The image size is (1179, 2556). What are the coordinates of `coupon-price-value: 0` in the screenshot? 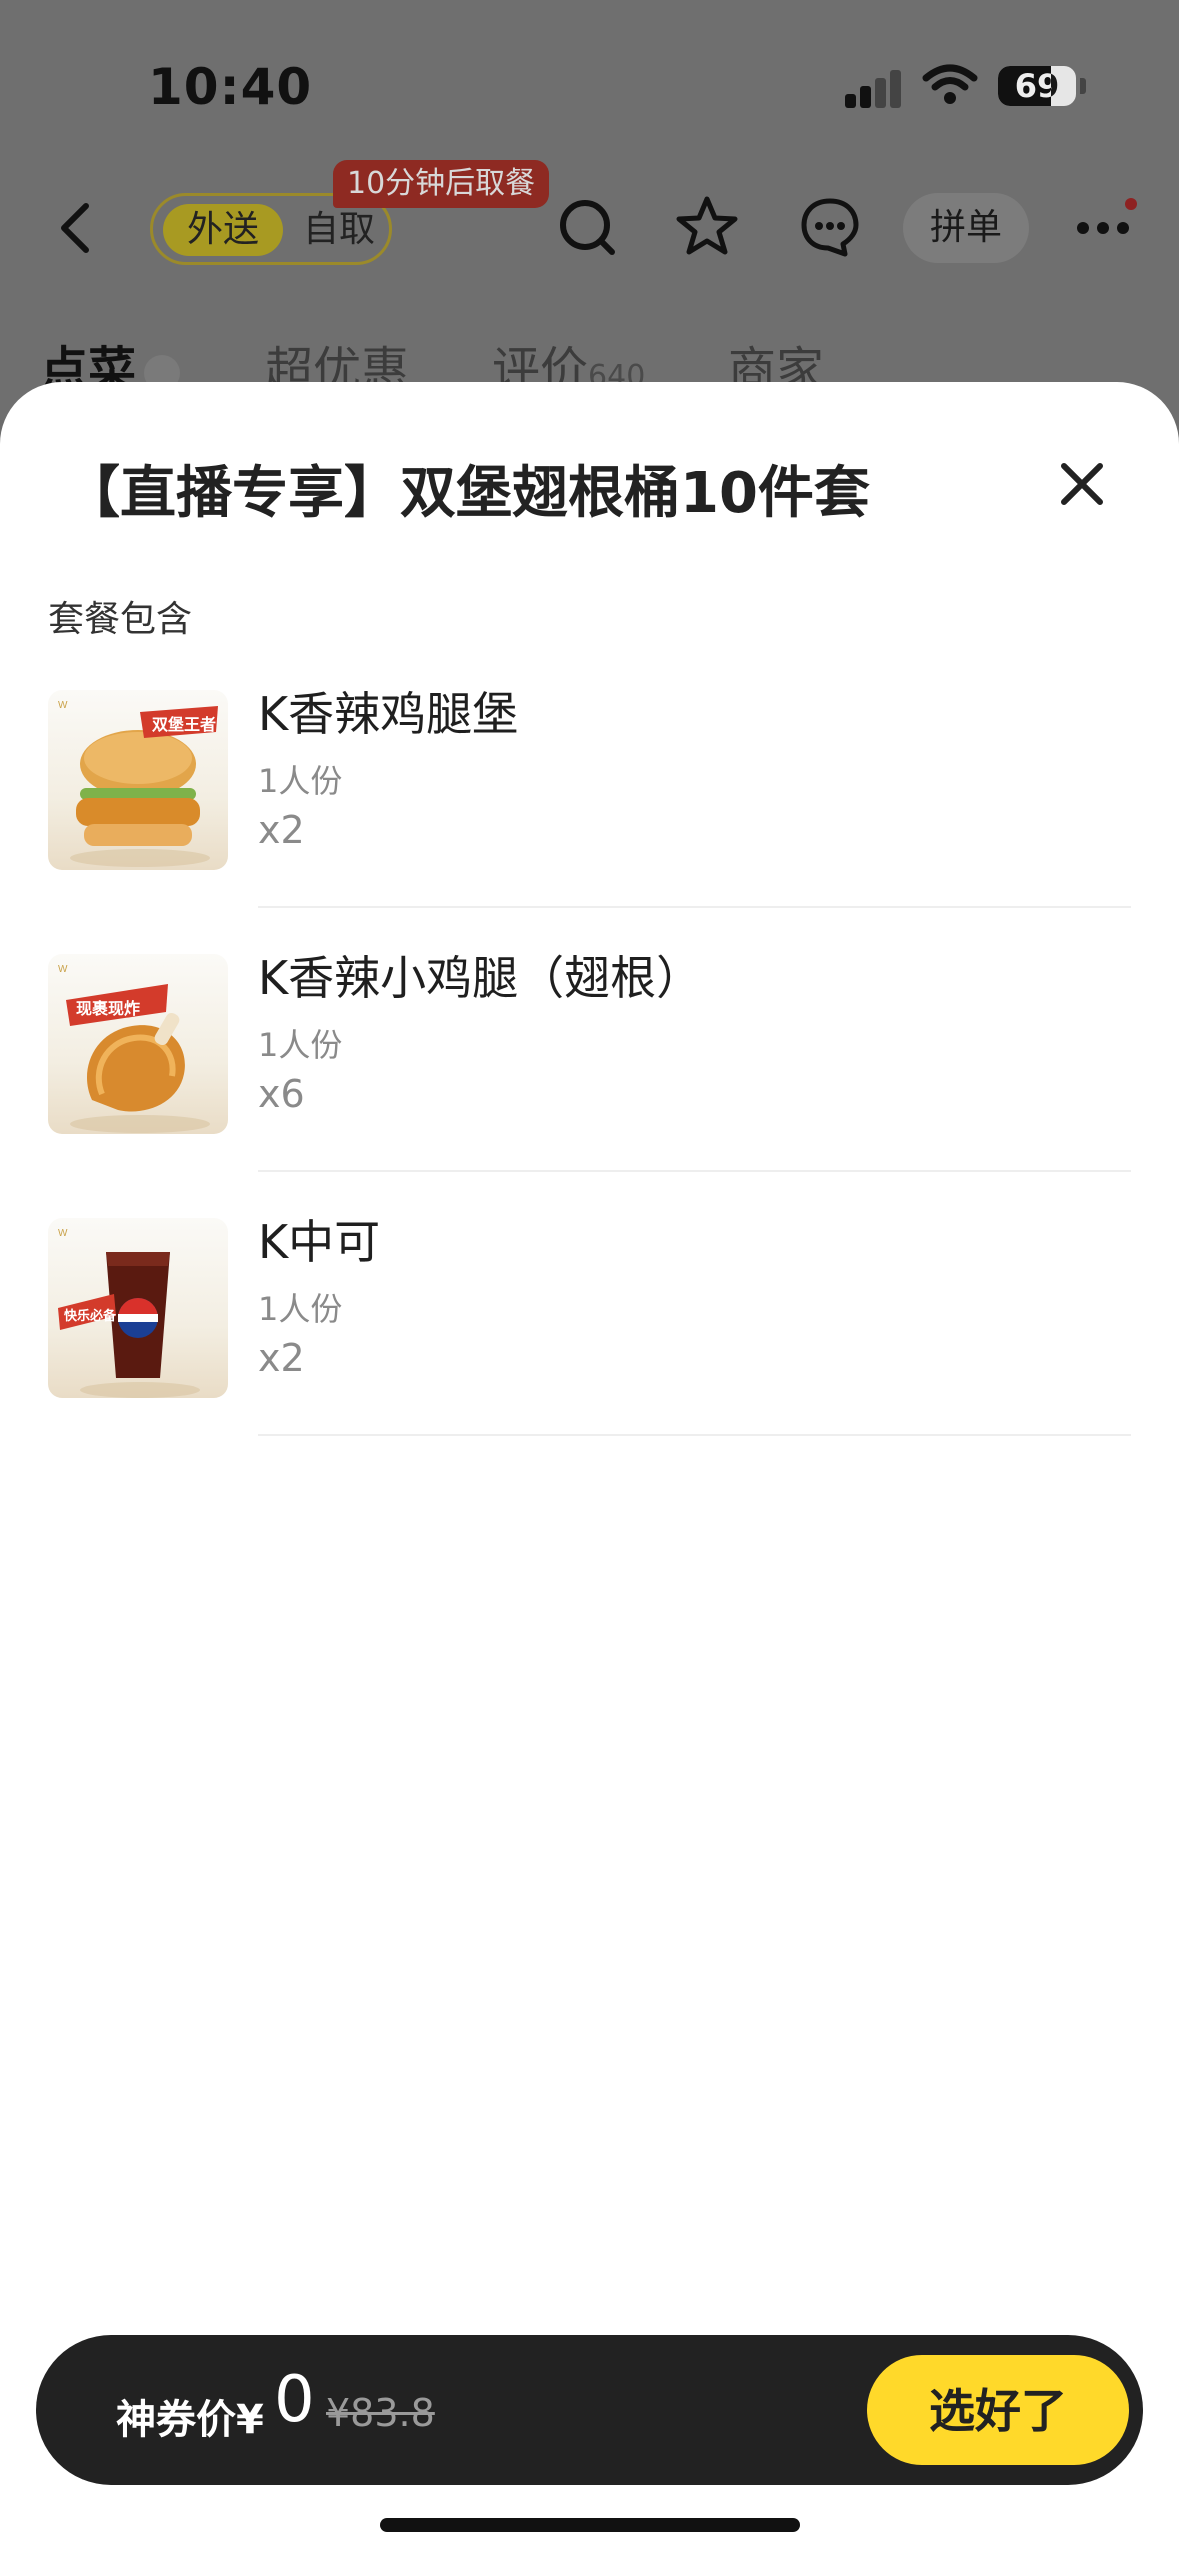 It's located at (294, 2400).